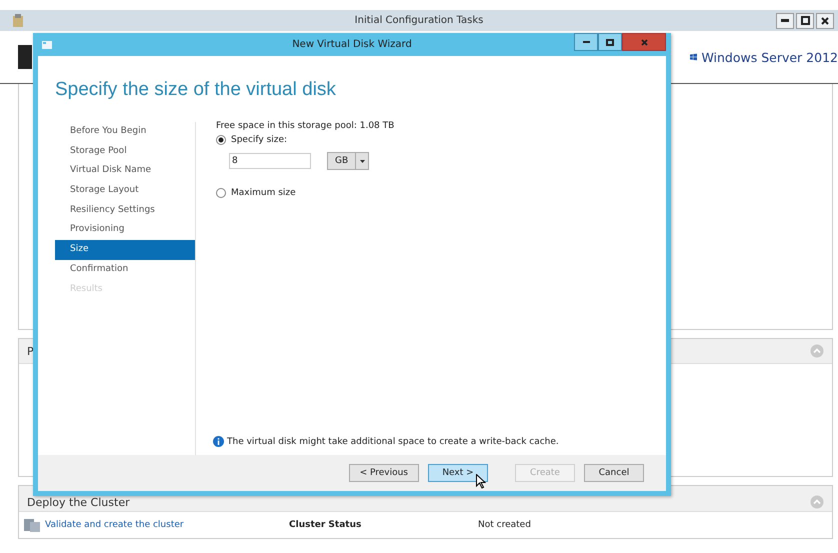 Image resolution: width=838 pixels, height=553 pixels. What do you see at coordinates (270, 161) in the screenshot?
I see `size-input: 8` at bounding box center [270, 161].